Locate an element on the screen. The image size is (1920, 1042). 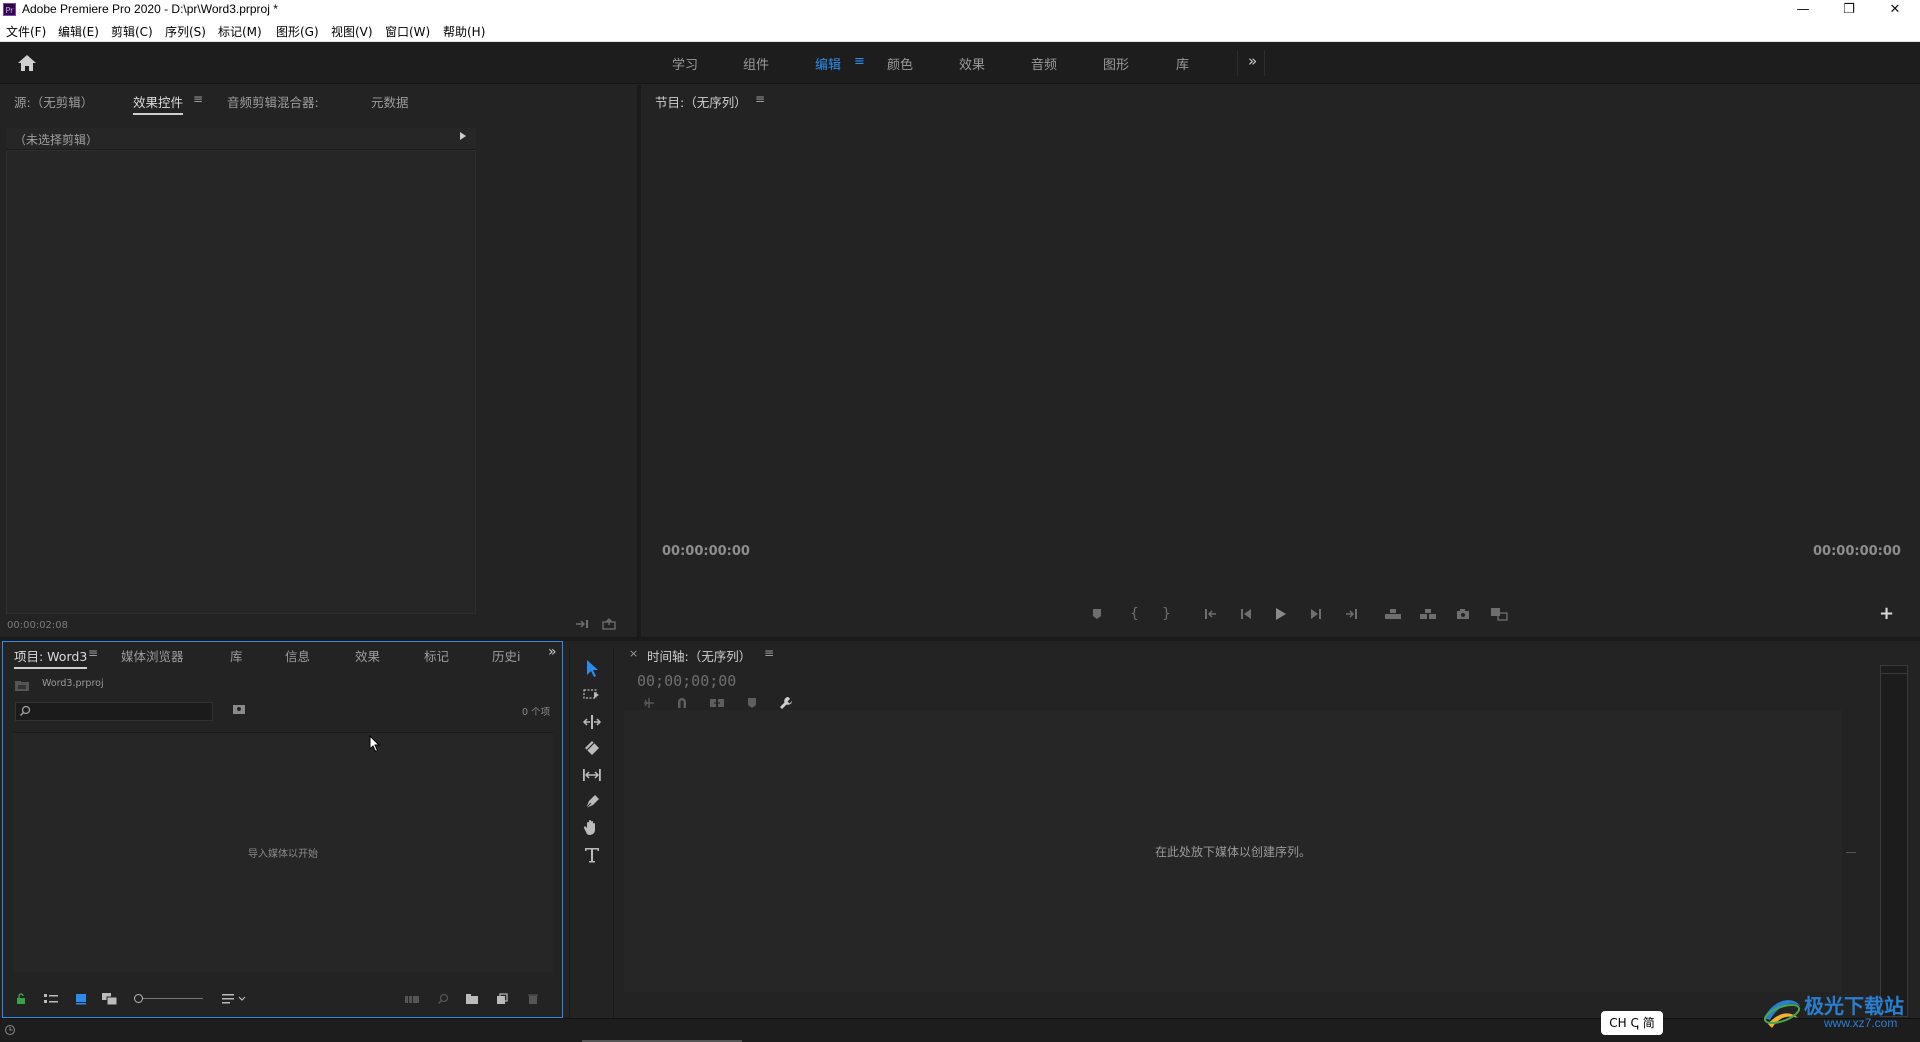
tab-markers: 标记 is located at coordinates (436, 655).